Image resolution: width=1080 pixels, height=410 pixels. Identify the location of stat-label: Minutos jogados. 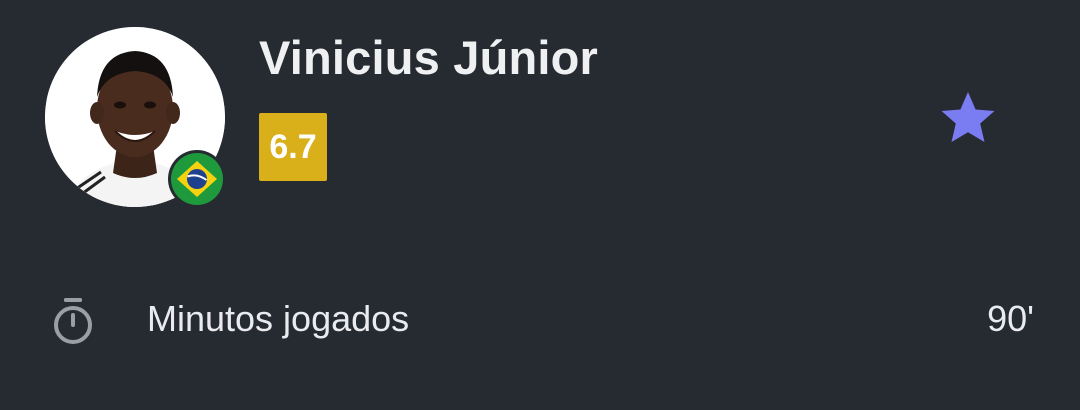
(278, 318).